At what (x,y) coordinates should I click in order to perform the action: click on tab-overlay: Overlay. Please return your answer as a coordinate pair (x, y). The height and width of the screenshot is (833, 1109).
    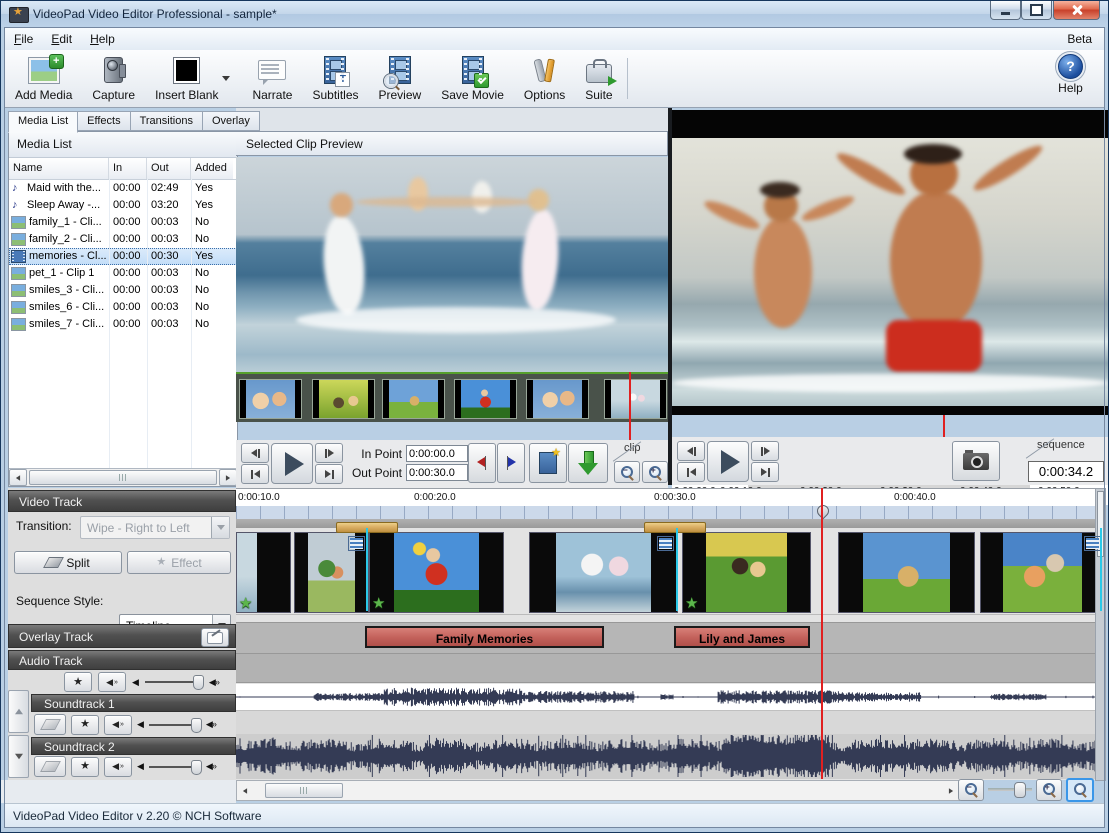
    Looking at the image, I should click on (231, 121).